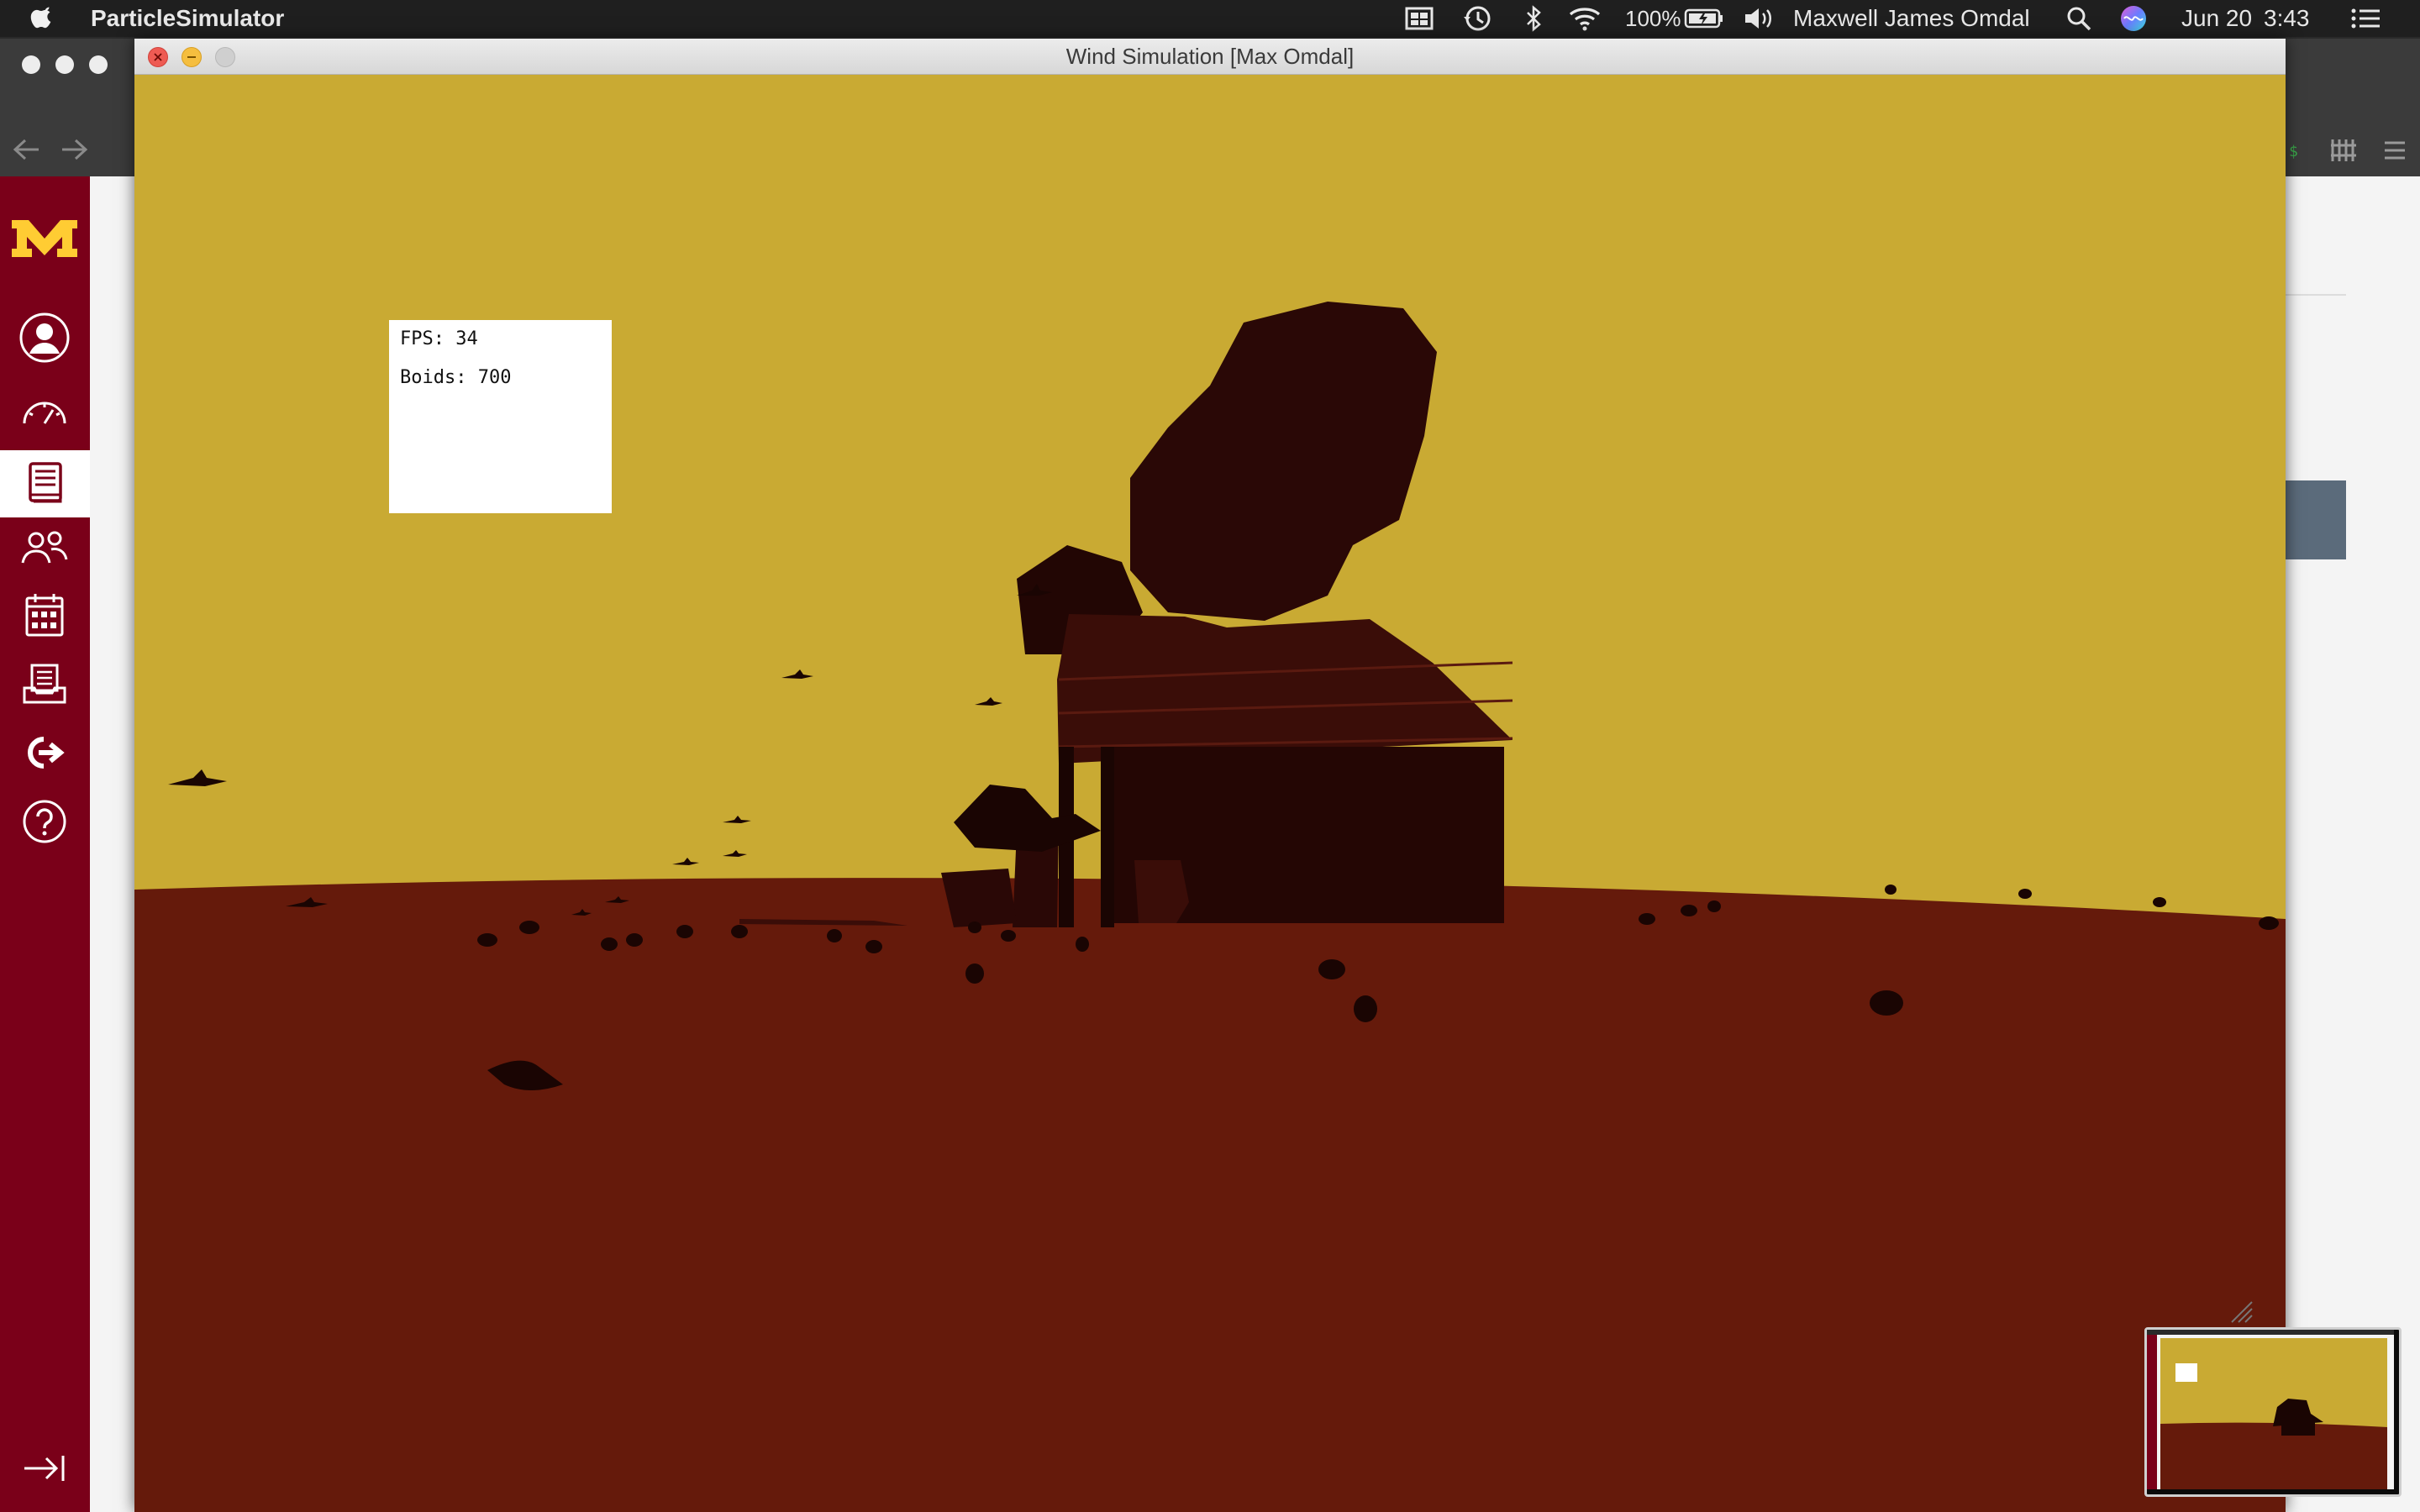 This screenshot has width=2420, height=1512. Describe the element at coordinates (1912, 18) in the screenshot. I see `user-name: Maxwell James Omdal` at that location.